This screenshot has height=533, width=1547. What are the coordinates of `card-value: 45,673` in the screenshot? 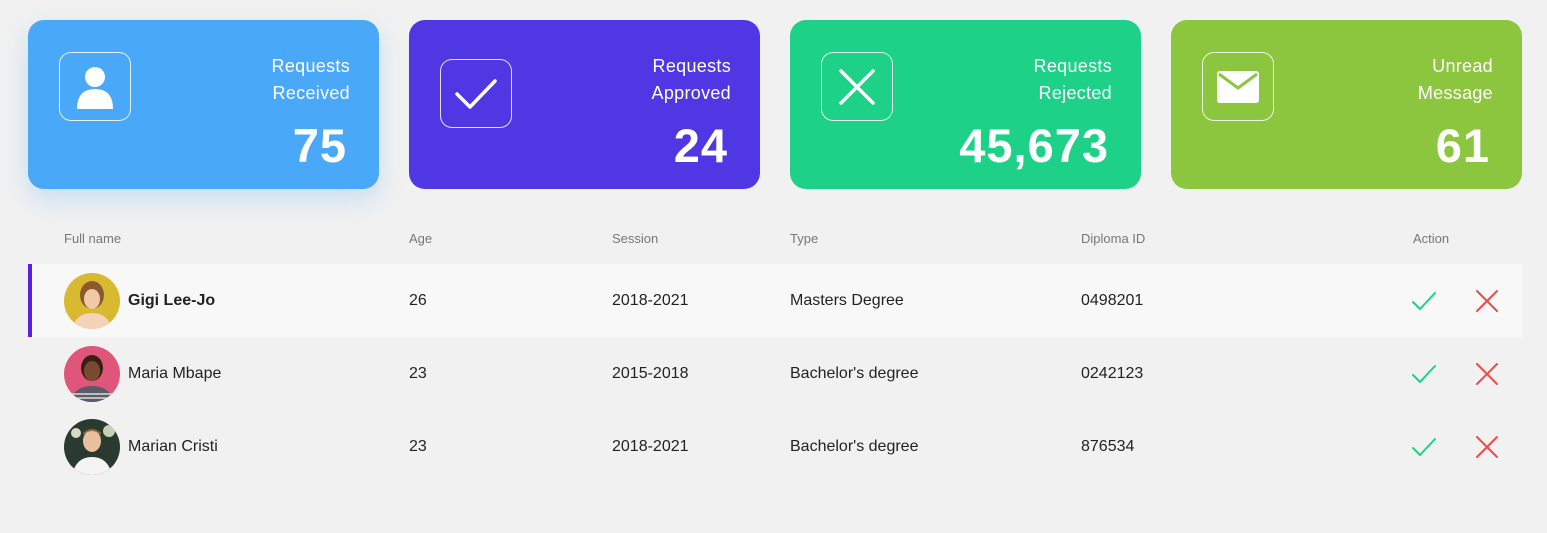 It's located at (1034, 145).